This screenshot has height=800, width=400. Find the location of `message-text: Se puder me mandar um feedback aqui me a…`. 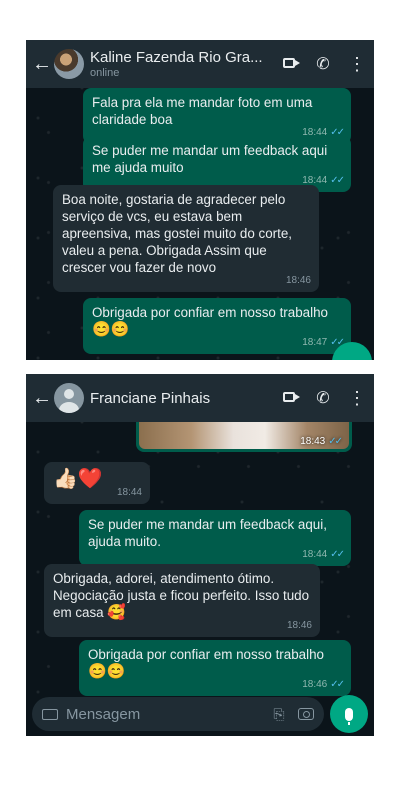

message-text: Se puder me mandar um feedback aqui me a… is located at coordinates (210, 159).